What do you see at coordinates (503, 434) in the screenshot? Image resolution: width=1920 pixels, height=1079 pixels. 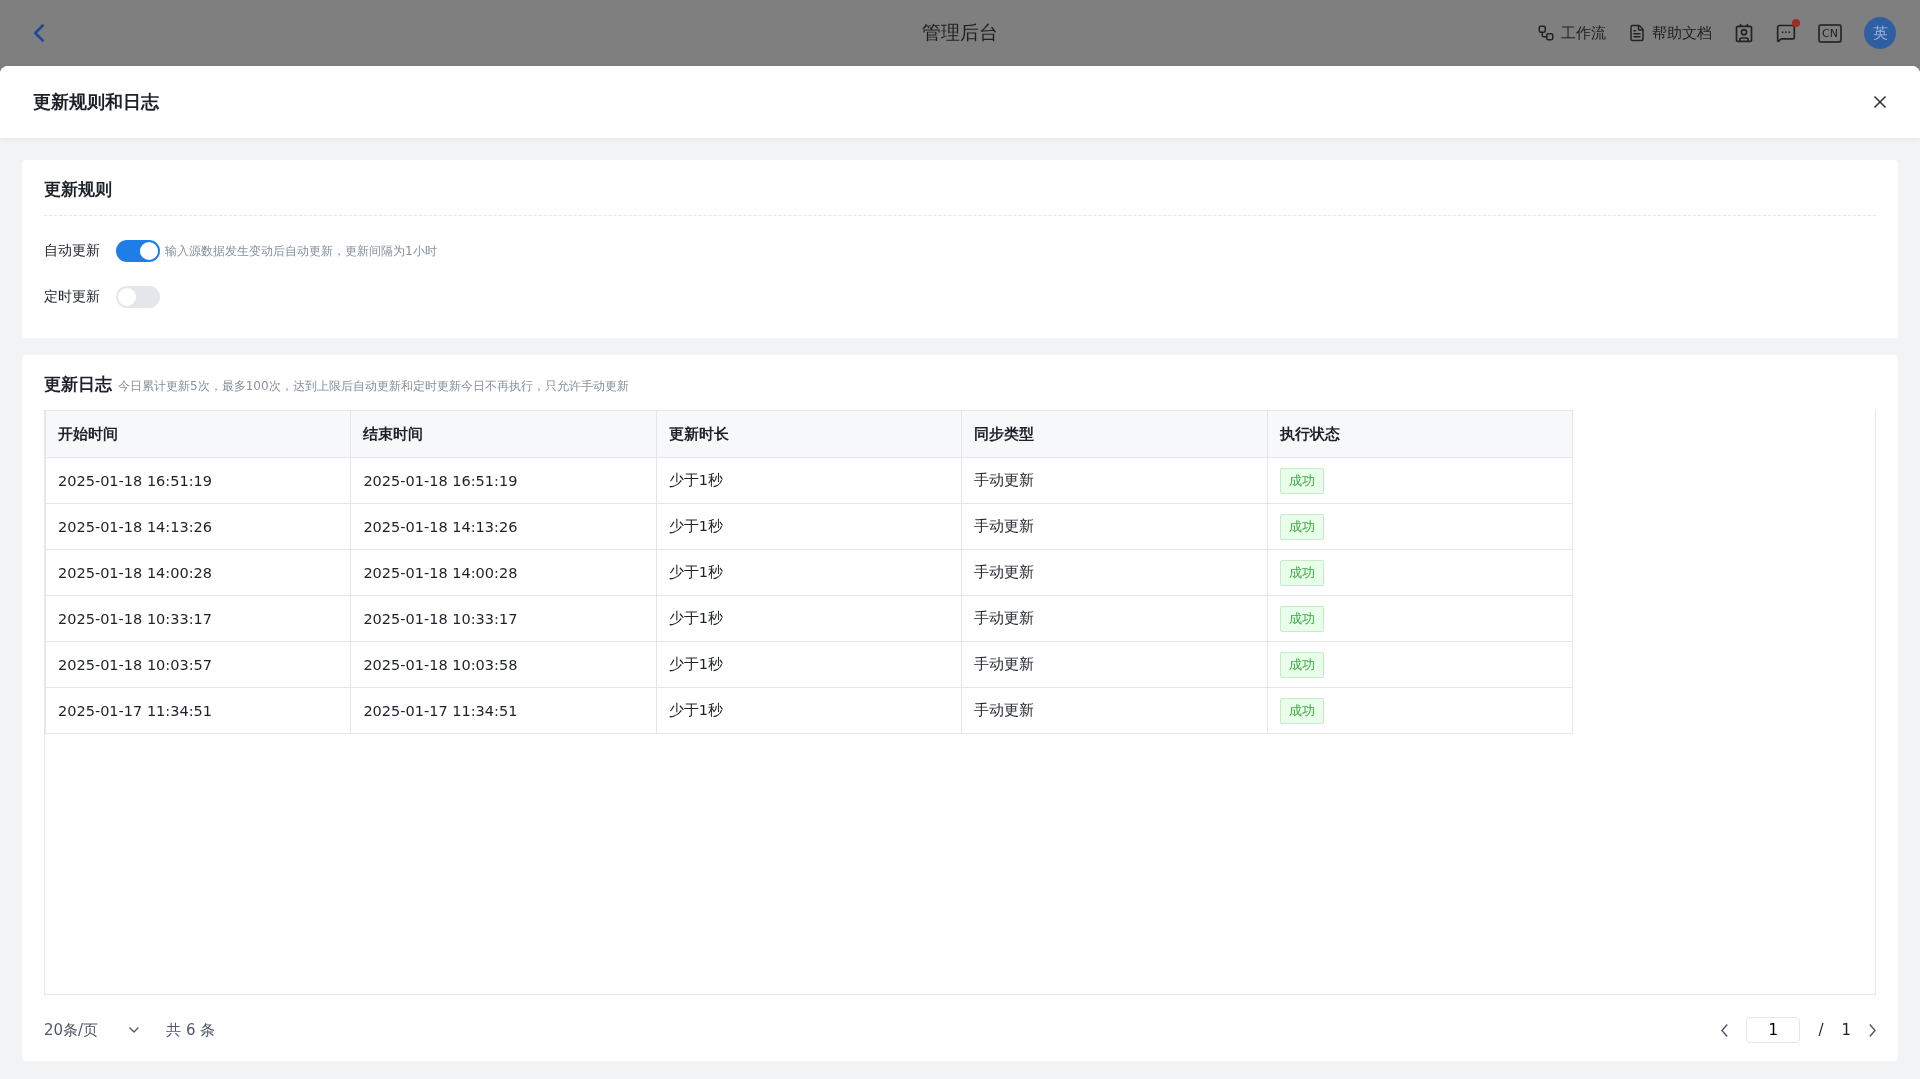 I see `column-header: 结束时间` at bounding box center [503, 434].